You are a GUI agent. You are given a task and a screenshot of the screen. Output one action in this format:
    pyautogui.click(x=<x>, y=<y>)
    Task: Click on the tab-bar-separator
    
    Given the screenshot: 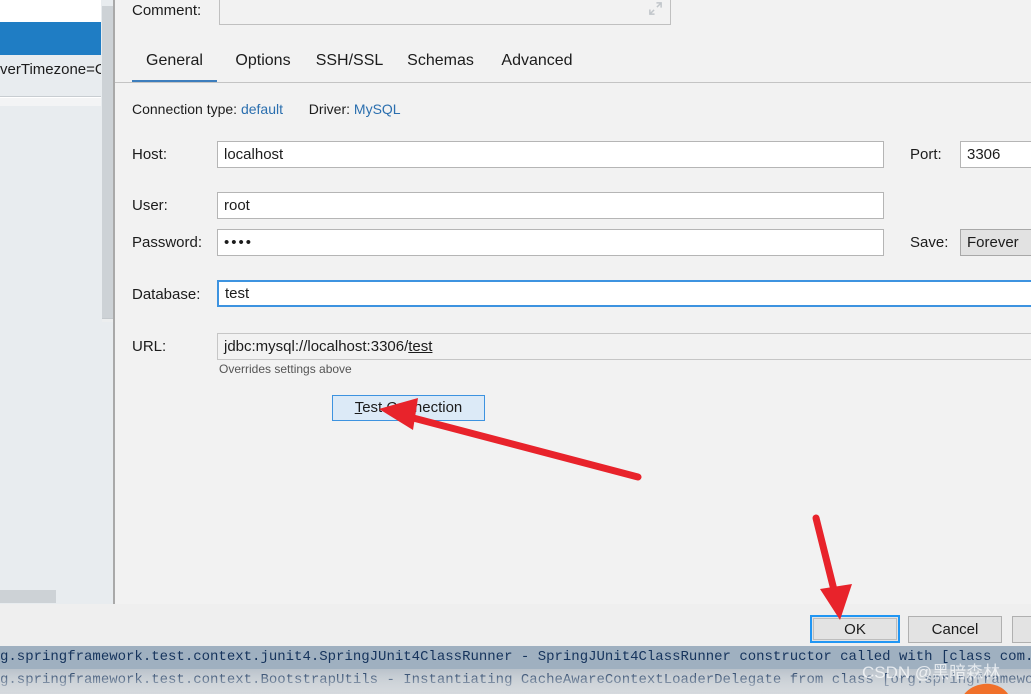 What is the action you would take?
    pyautogui.click(x=573, y=82)
    